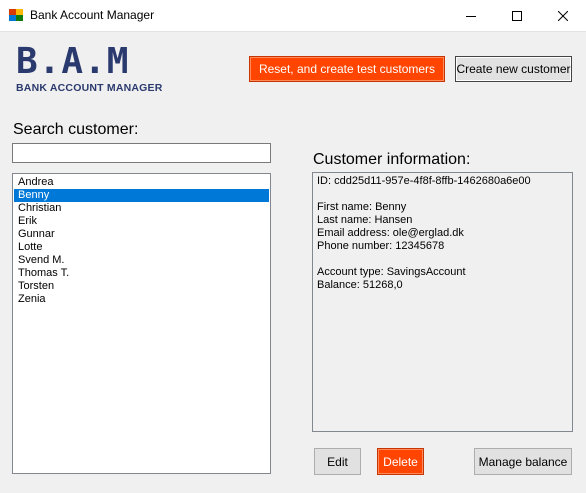 The width and height of the screenshot is (586, 493). Describe the element at coordinates (141, 208) in the screenshot. I see `list-item: Christian` at that location.